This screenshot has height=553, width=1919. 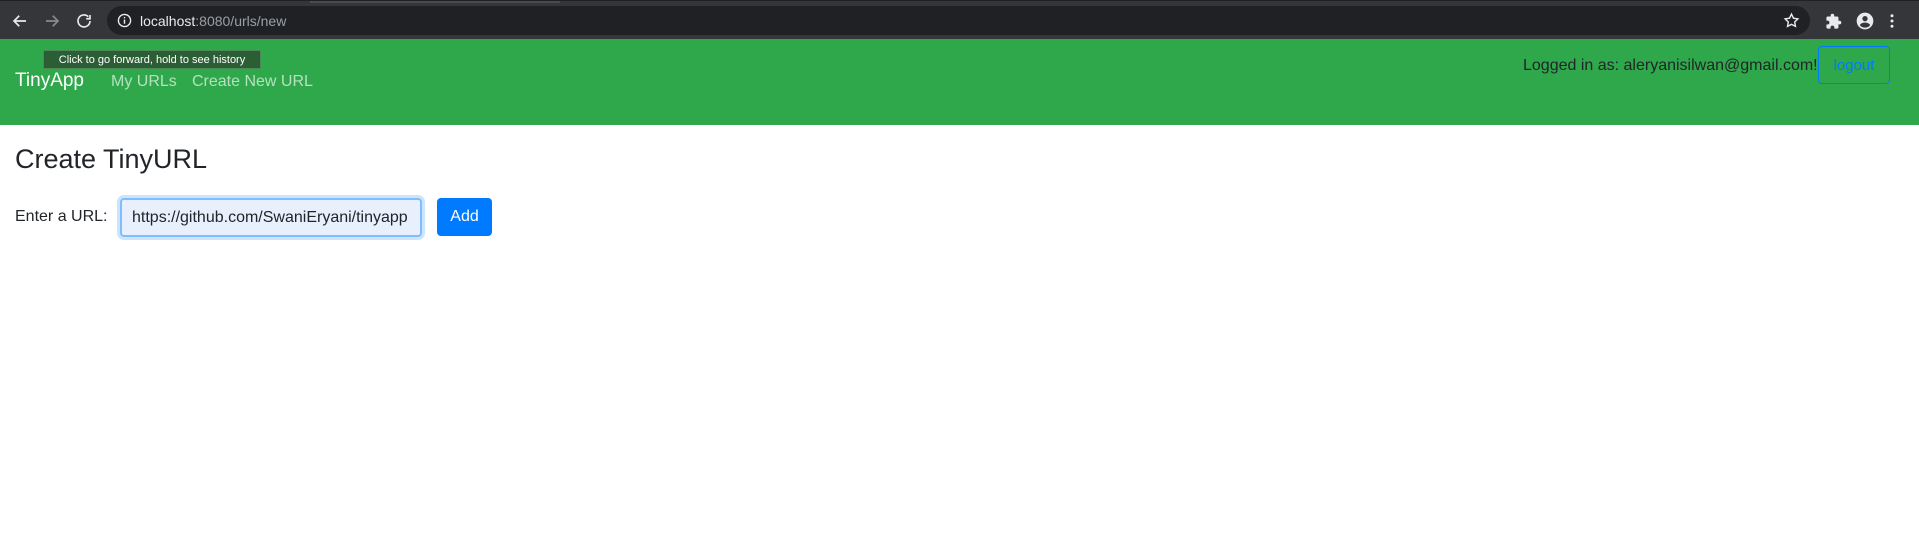 I want to click on url-path: :8080/urls/new, so click(x=241, y=20).